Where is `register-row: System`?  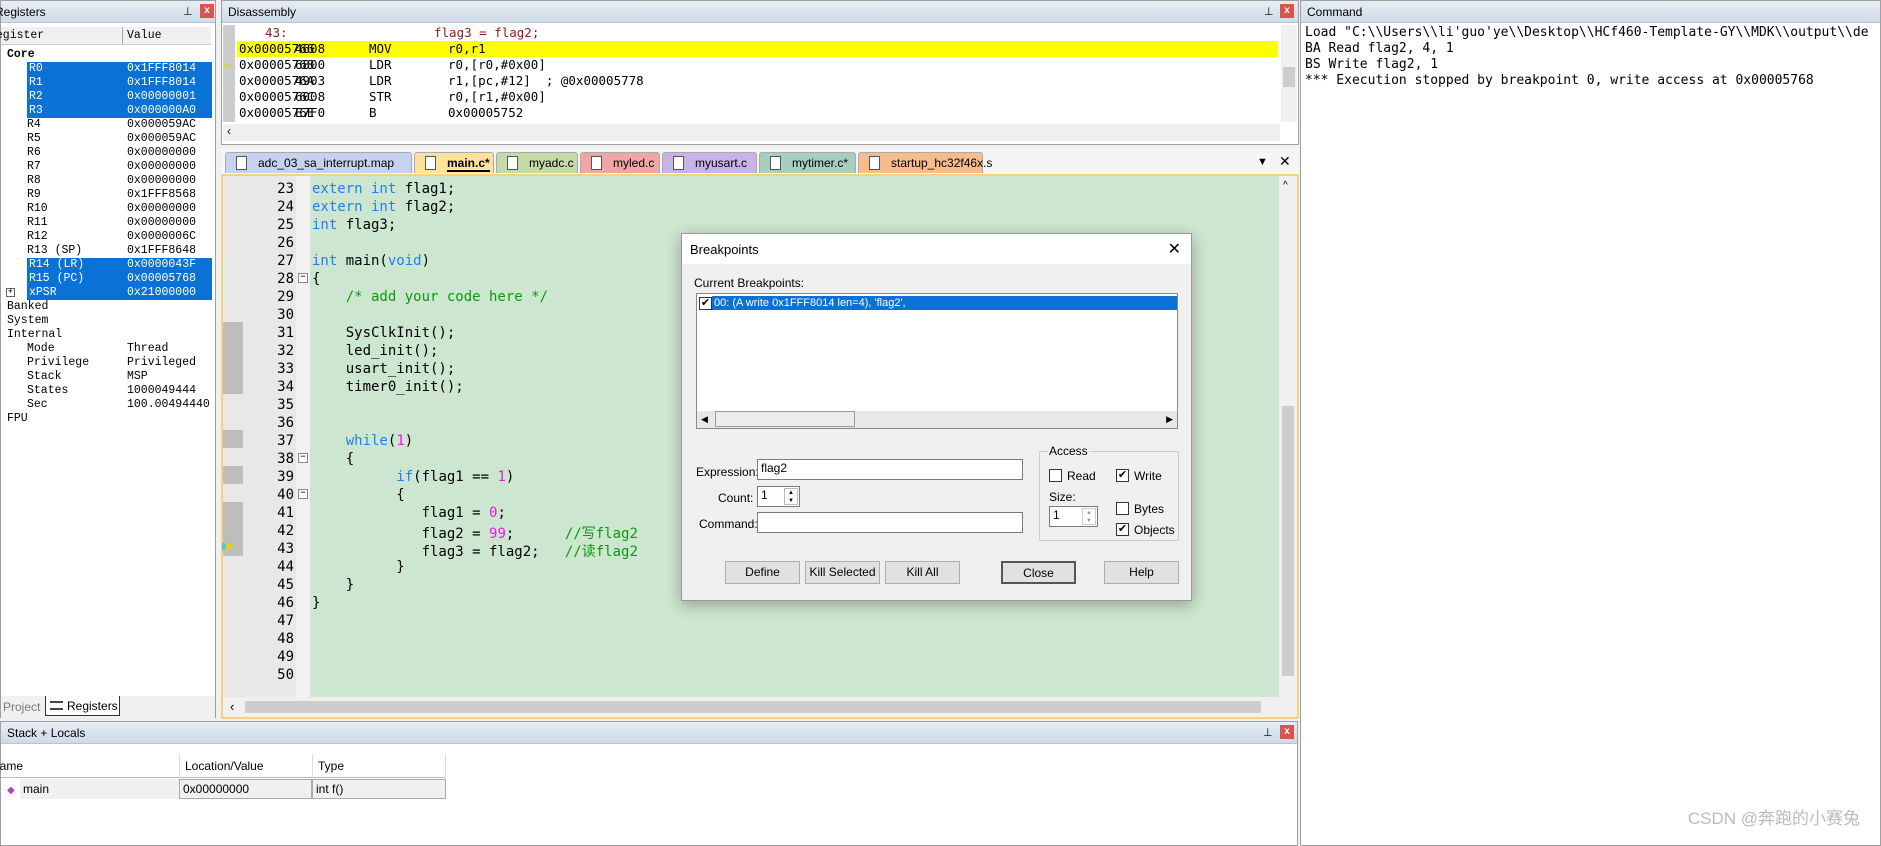
register-row: System is located at coordinates (106, 321).